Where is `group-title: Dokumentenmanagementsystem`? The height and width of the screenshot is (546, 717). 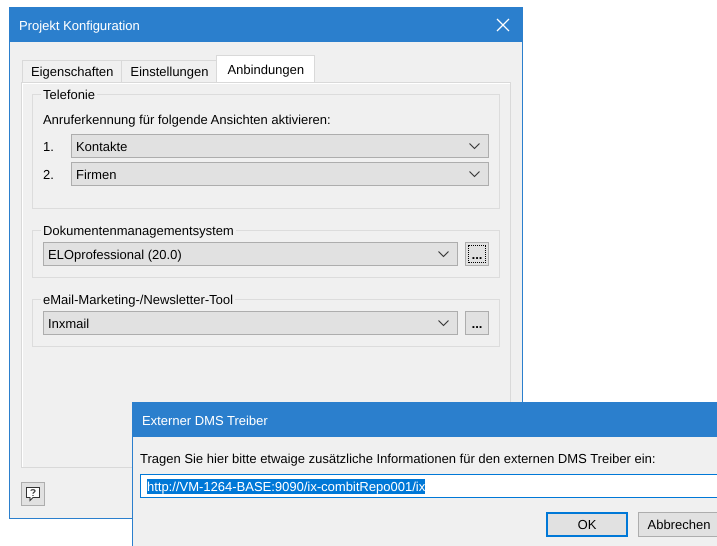
group-title: Dokumentenmanagementsystem is located at coordinates (138, 230).